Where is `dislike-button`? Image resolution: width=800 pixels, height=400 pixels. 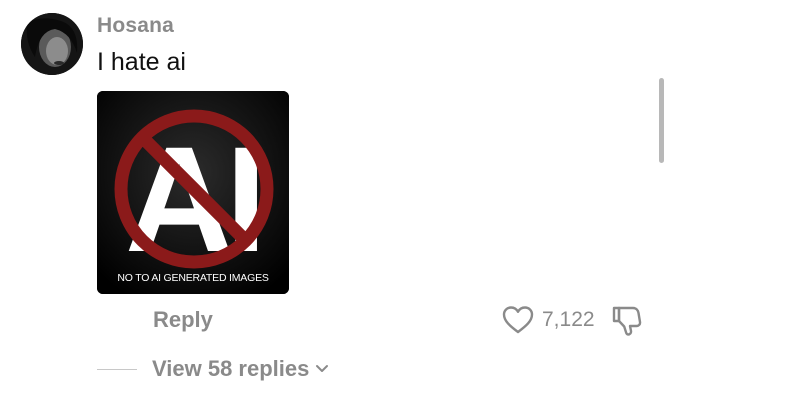 dislike-button is located at coordinates (628, 320).